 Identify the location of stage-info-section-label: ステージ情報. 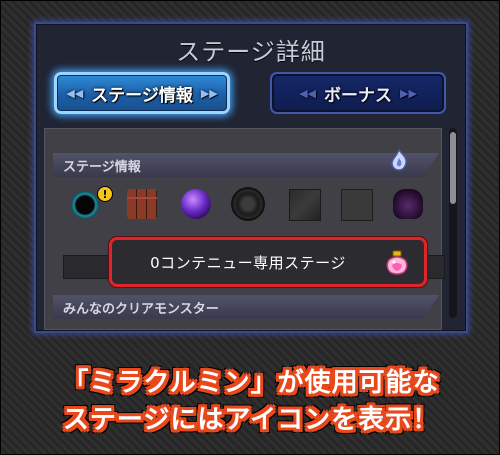
(102, 167).